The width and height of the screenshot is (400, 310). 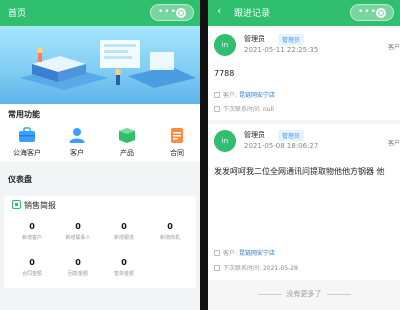 What do you see at coordinates (24, 114) in the screenshot?
I see `section-title: 常用功能` at bounding box center [24, 114].